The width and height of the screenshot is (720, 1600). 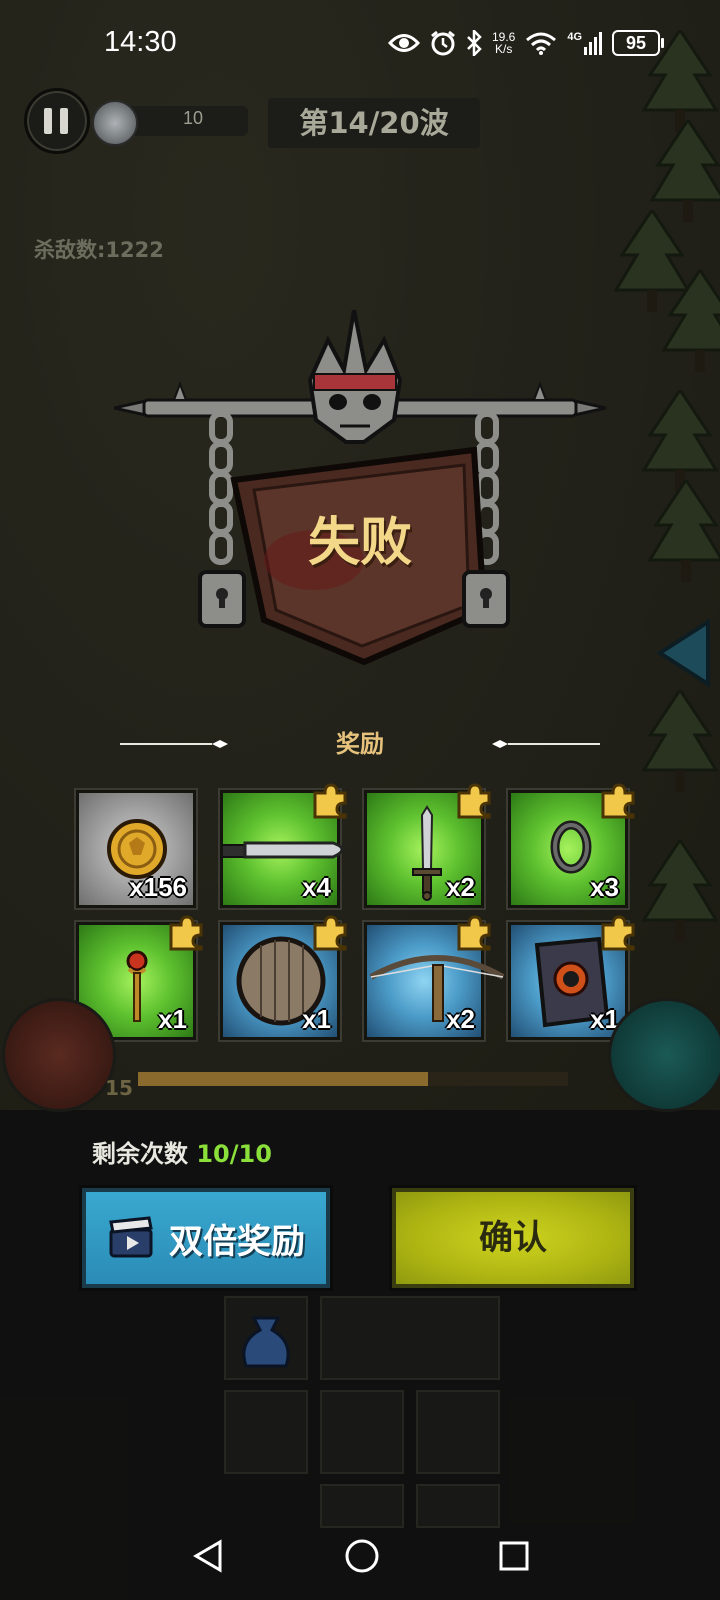 What do you see at coordinates (604, 887) in the screenshot?
I see `reward-quantity: x3` at bounding box center [604, 887].